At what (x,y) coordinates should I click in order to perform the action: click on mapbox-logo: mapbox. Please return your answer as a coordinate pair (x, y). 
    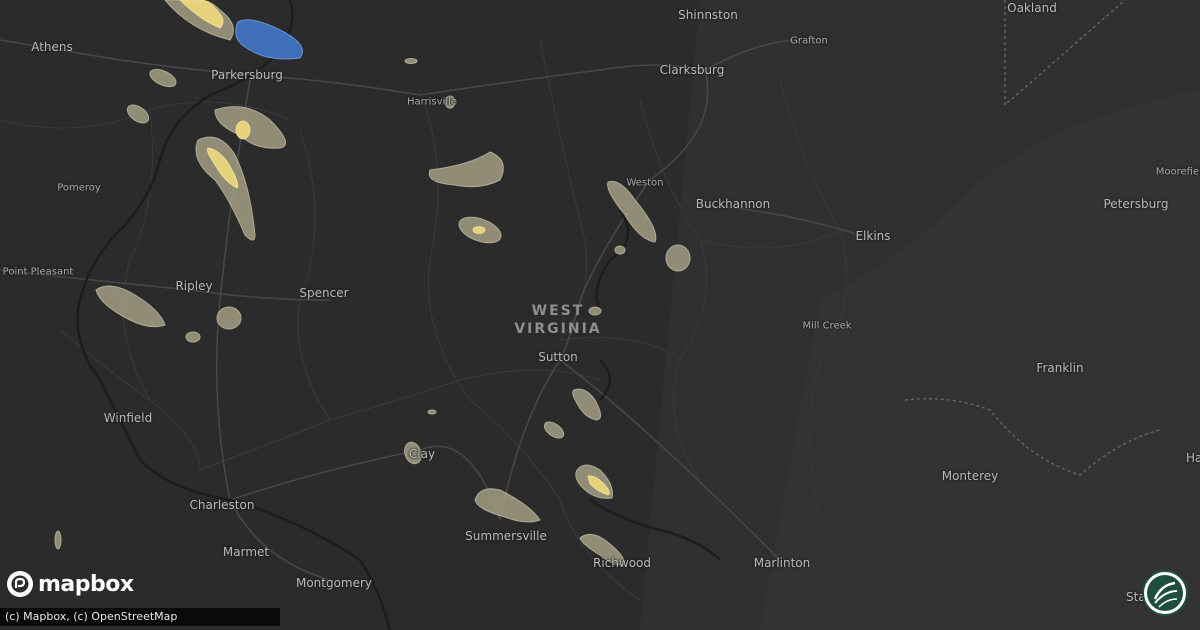
    Looking at the image, I should click on (70, 584).